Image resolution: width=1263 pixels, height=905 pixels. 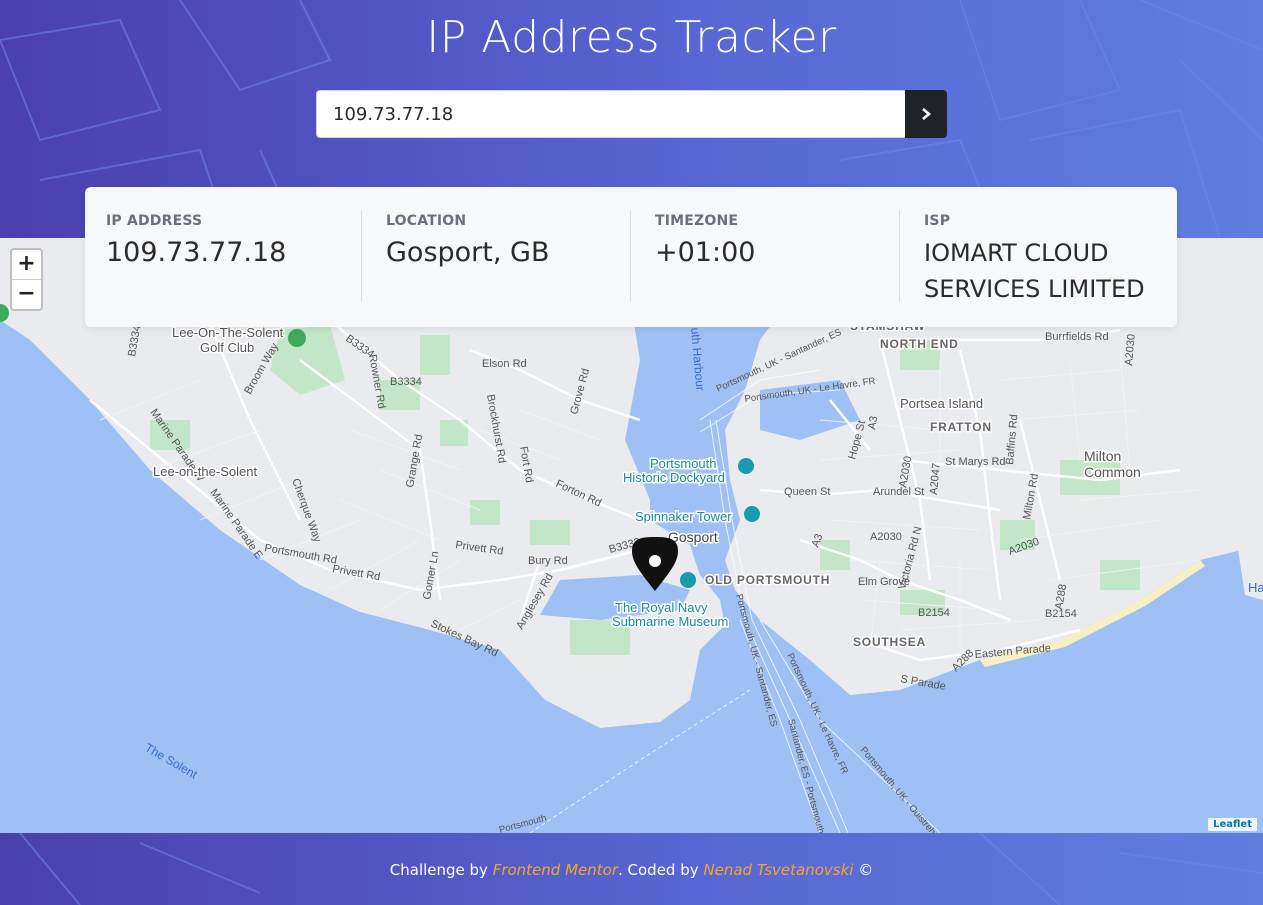 What do you see at coordinates (898, 492) in the screenshot?
I see `road-label: Arundel St` at bounding box center [898, 492].